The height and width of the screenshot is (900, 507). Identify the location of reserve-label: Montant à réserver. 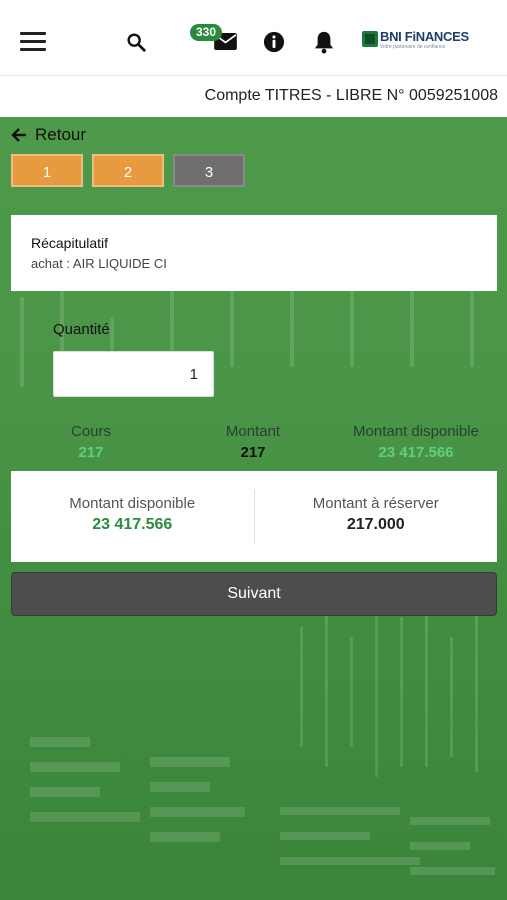
(375, 503).